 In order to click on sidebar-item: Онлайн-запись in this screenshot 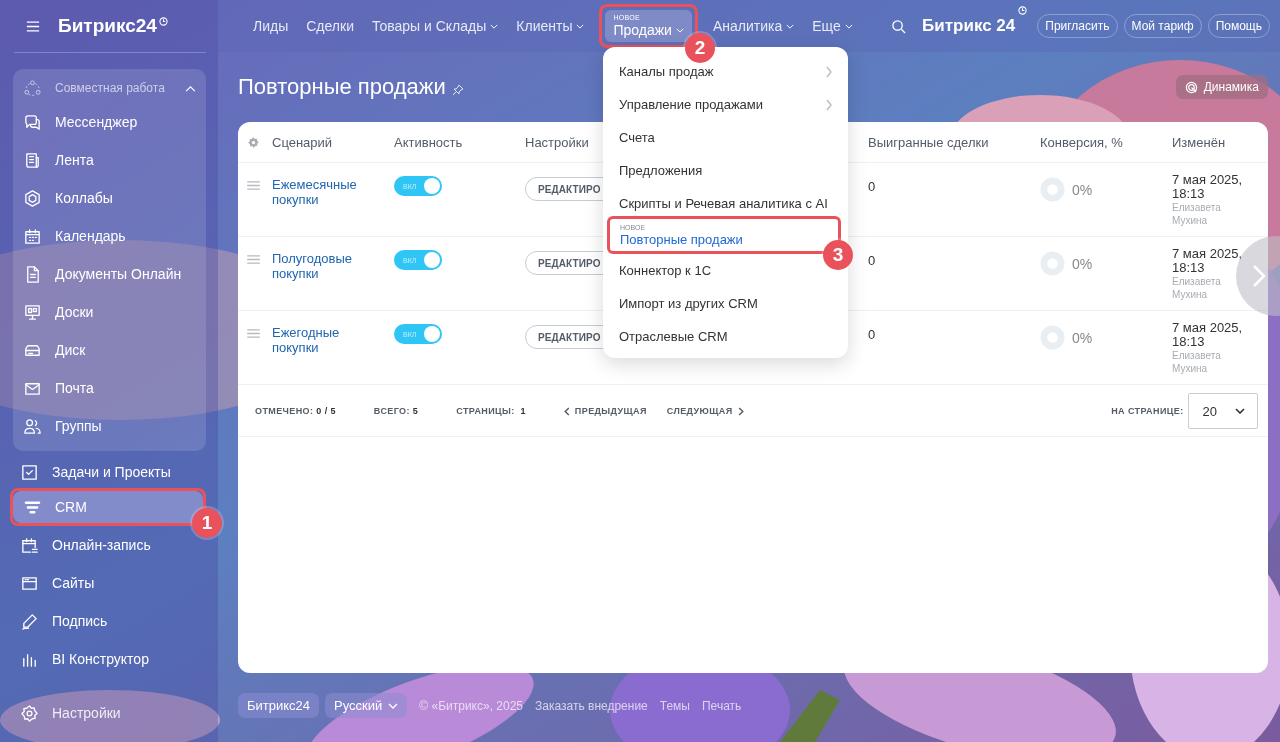, I will do `click(100, 545)`.